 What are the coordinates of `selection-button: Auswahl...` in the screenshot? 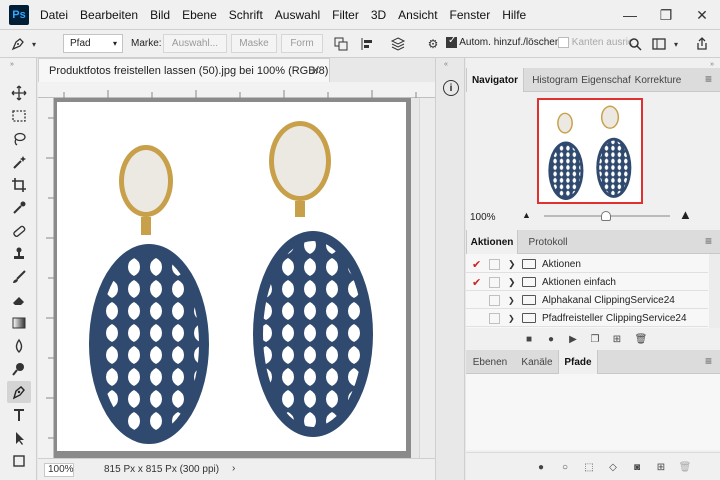 It's located at (195, 43).